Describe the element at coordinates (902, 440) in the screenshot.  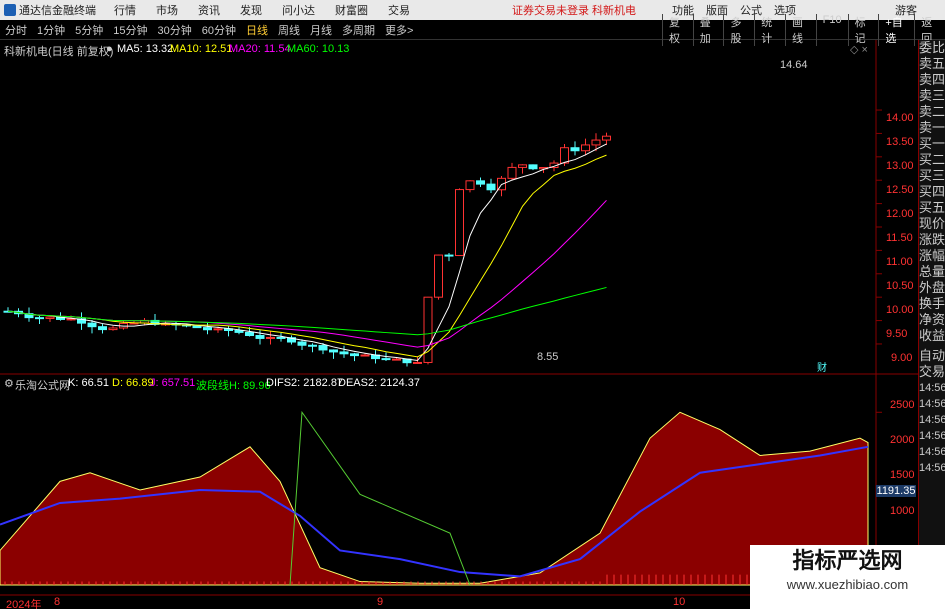
I see `sub-y-tick: 2000` at that location.